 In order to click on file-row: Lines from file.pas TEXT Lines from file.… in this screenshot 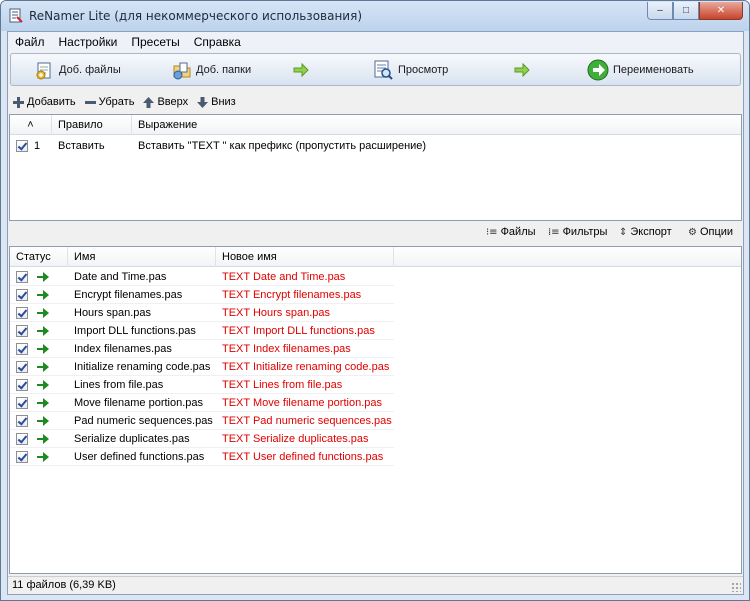, I will do `click(202, 385)`.